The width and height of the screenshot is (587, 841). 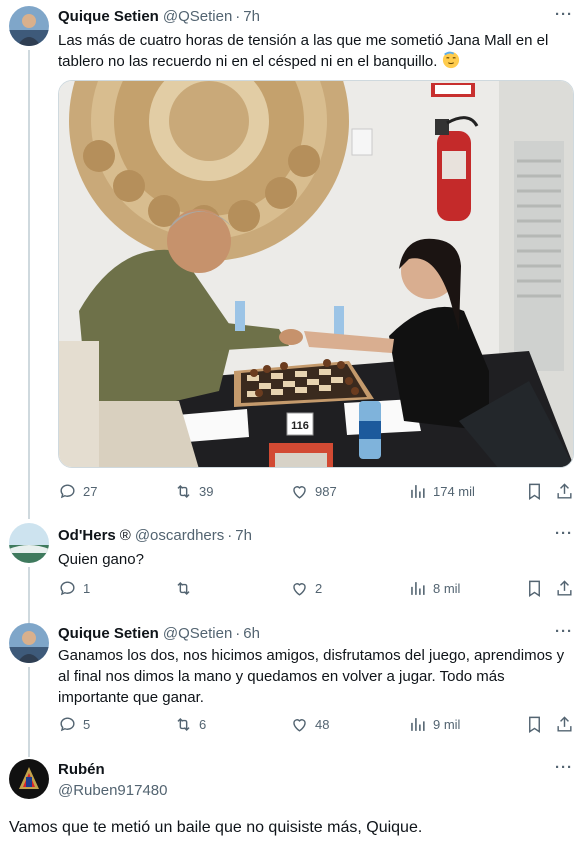 I want to click on views-count: 174 mil, so click(x=454, y=491).